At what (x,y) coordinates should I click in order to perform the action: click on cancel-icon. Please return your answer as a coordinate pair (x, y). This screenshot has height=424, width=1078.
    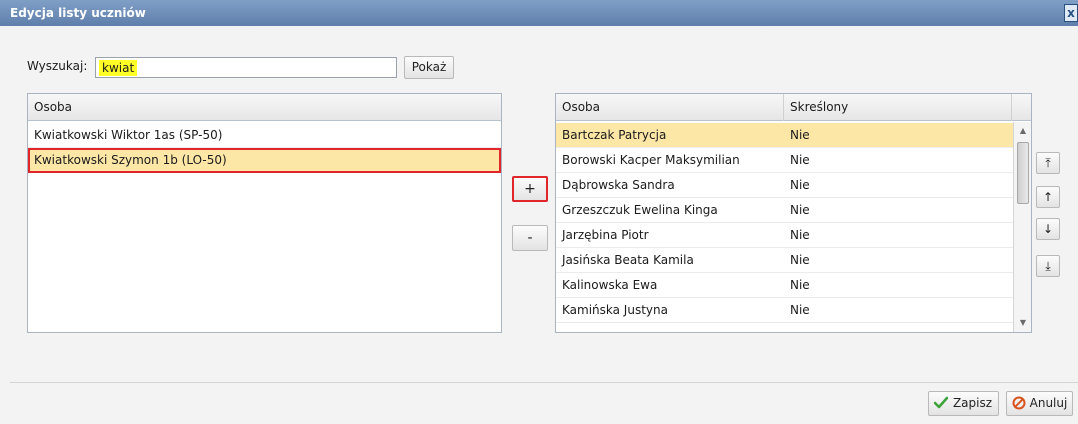
    Looking at the image, I should click on (1019, 403).